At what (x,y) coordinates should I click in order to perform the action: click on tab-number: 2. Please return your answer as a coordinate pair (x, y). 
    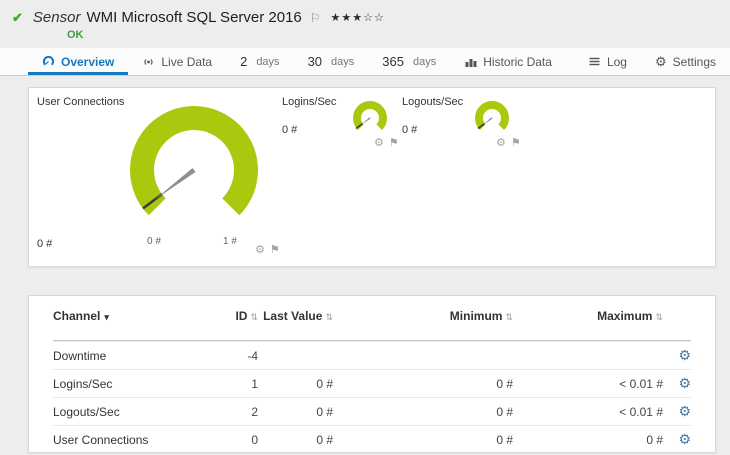
    Looking at the image, I should click on (244, 61).